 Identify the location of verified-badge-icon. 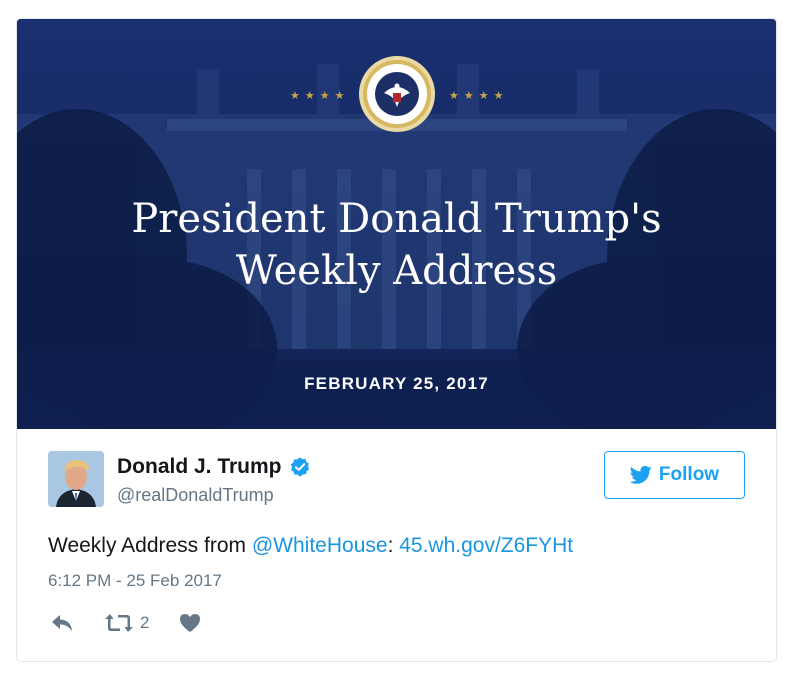
(299, 467).